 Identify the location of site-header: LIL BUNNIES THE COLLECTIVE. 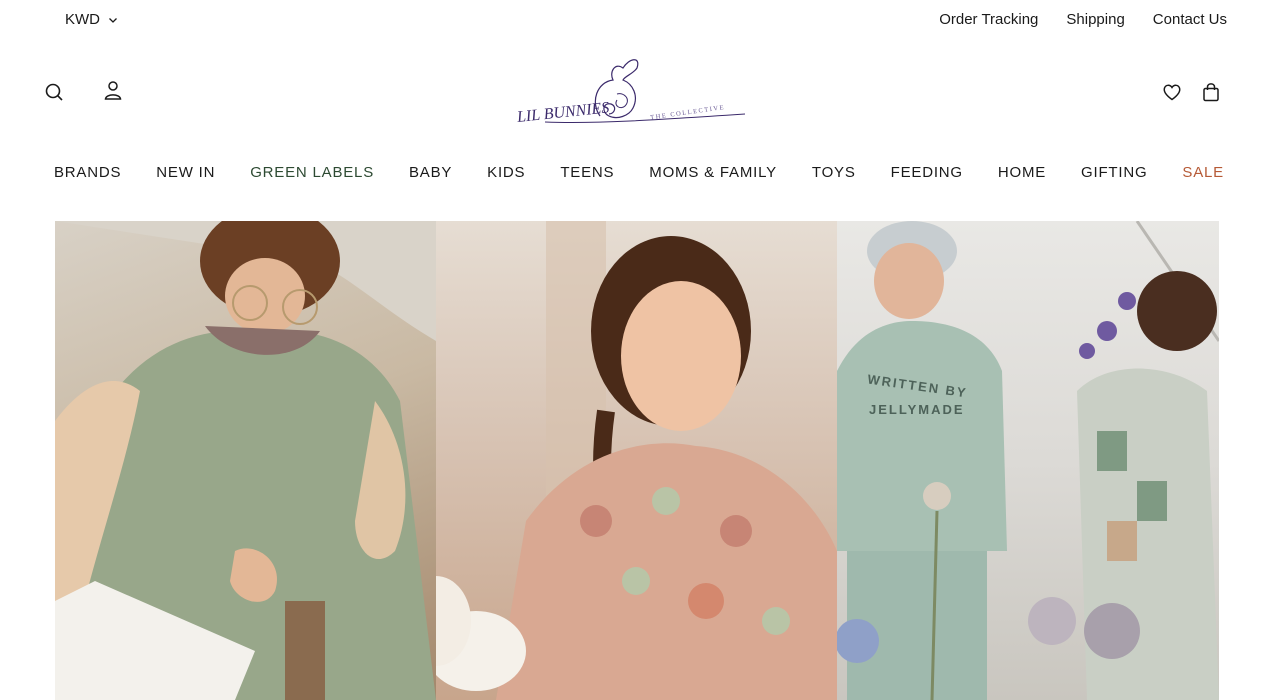
(640, 92).